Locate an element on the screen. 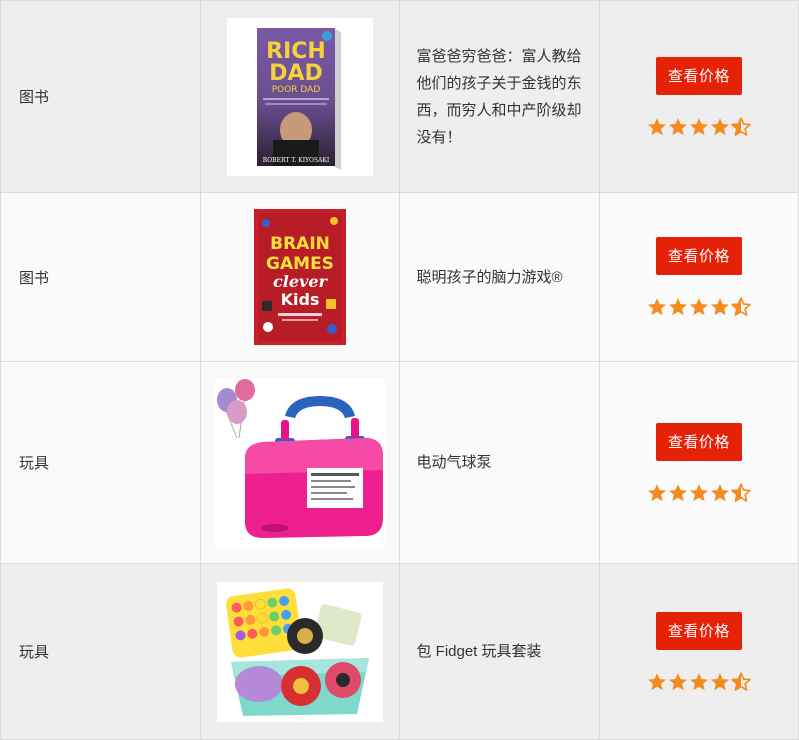 The height and width of the screenshot is (740, 799). image-cell: RICH DAD POOR DAD ROBERT T. KIYOSAKI is located at coordinates (300, 96).